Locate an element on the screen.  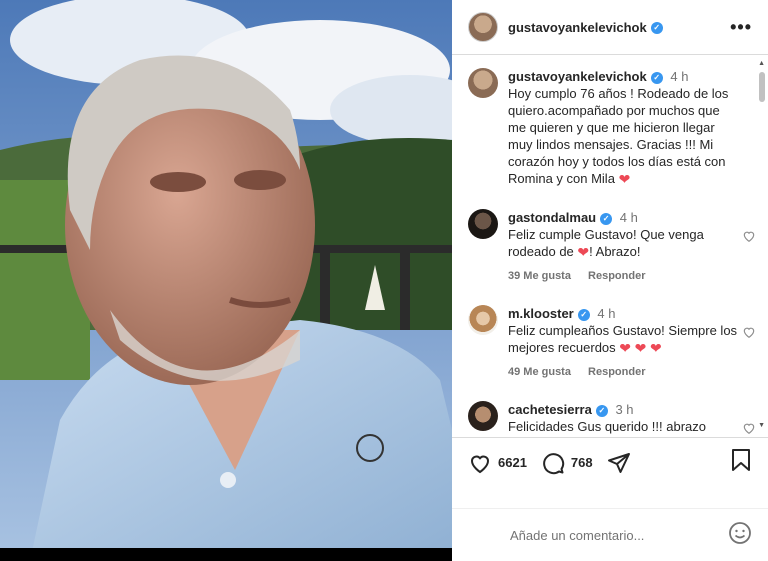
comment-input is located at coordinates (610, 535).